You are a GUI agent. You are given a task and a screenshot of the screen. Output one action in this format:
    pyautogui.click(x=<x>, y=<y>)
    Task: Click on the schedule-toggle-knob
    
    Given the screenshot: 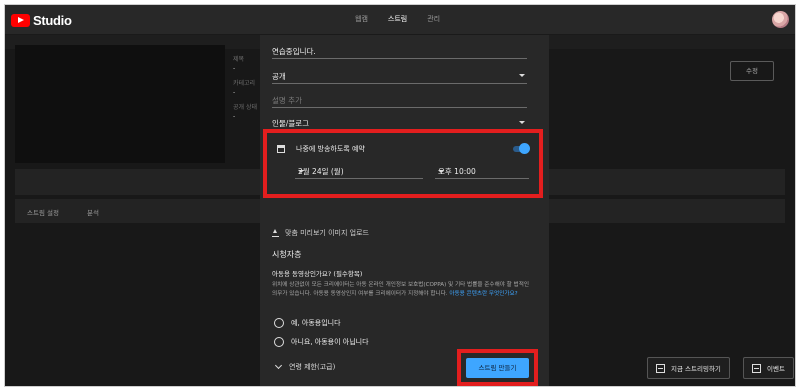 What is the action you would take?
    pyautogui.click(x=524, y=148)
    